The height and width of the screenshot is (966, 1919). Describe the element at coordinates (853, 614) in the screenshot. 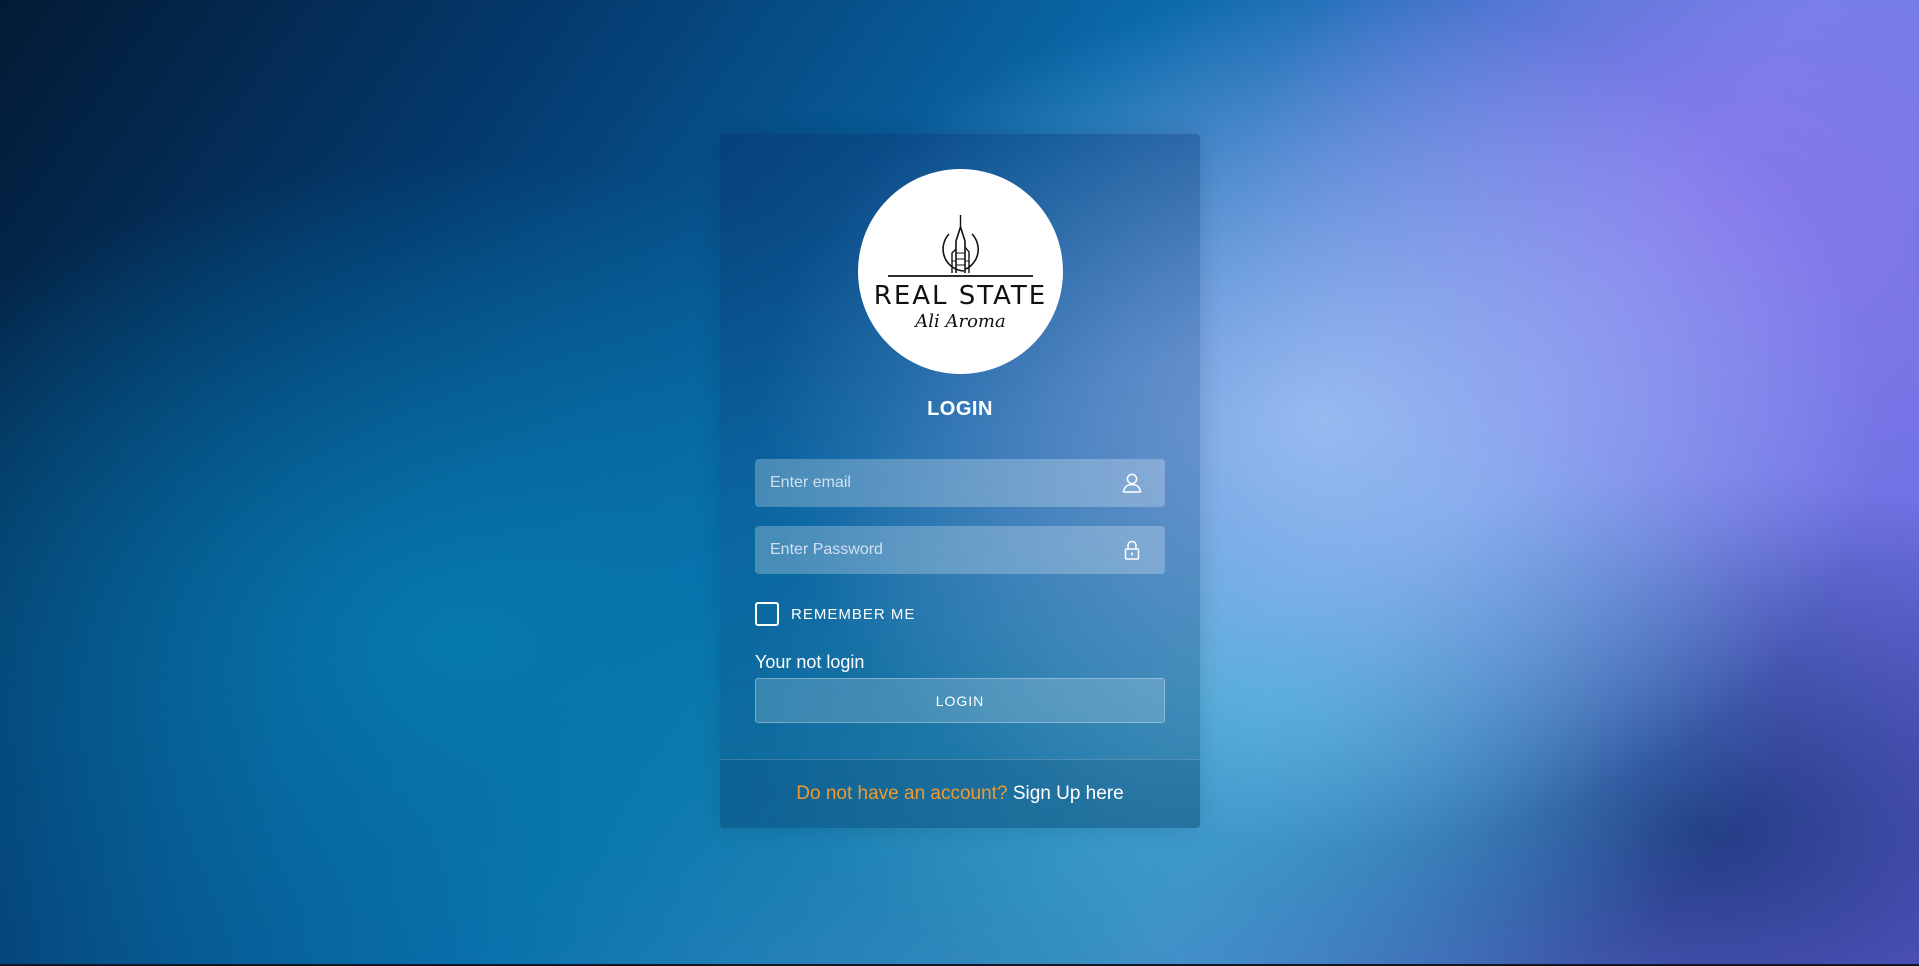

I see `remember-me-label: REMEMBER ME` at that location.